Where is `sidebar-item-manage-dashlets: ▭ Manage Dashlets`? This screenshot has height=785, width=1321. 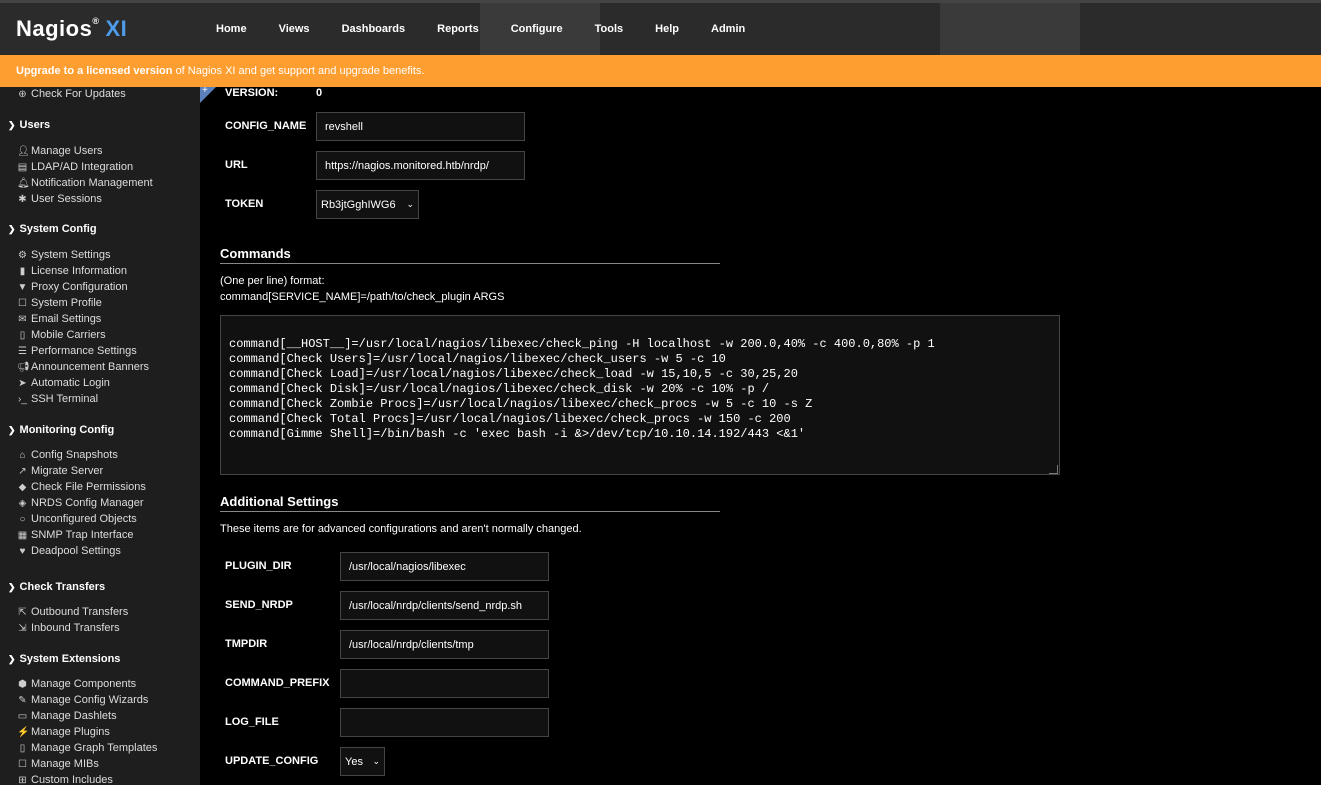
sidebar-item-manage-dashlets: ▭ Manage Dashlets is located at coordinates (67, 716).